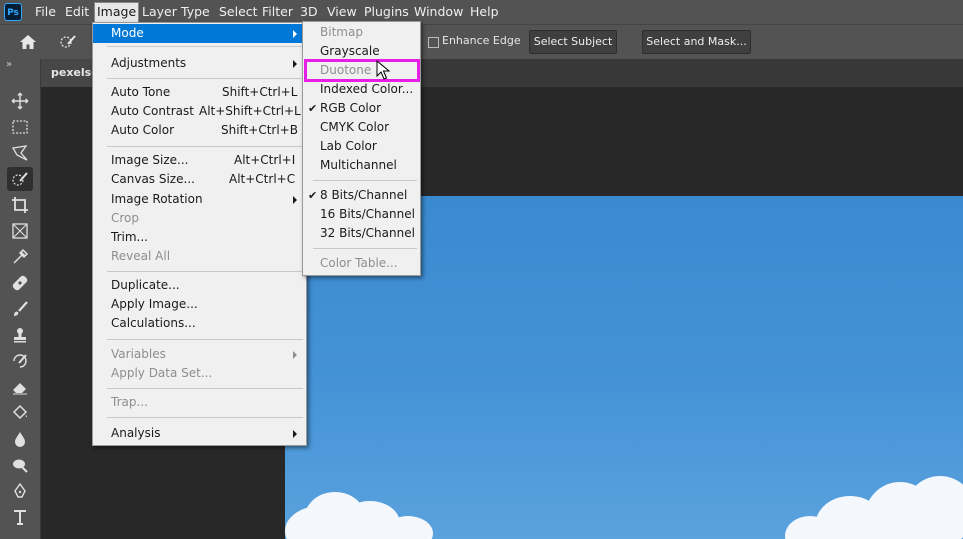  Describe the element at coordinates (199, 63) in the screenshot. I see `menu-item-adjustments: Adjustments` at that location.